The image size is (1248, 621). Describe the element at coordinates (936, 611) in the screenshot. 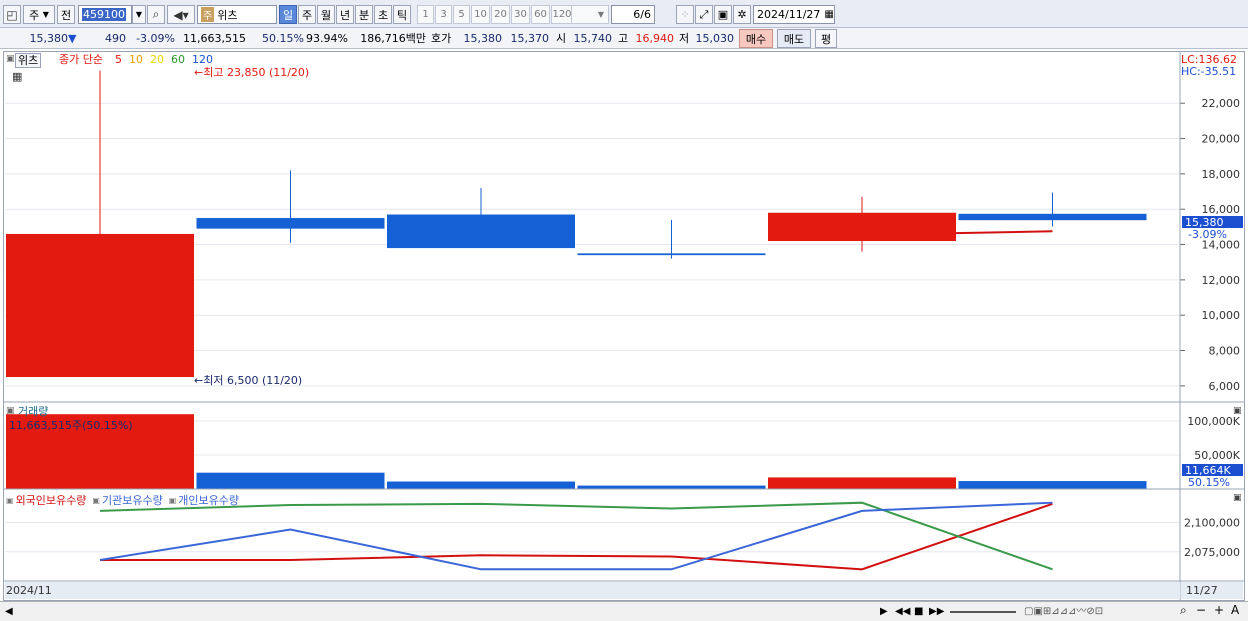

I see `forward-icon: ▶▶` at that location.